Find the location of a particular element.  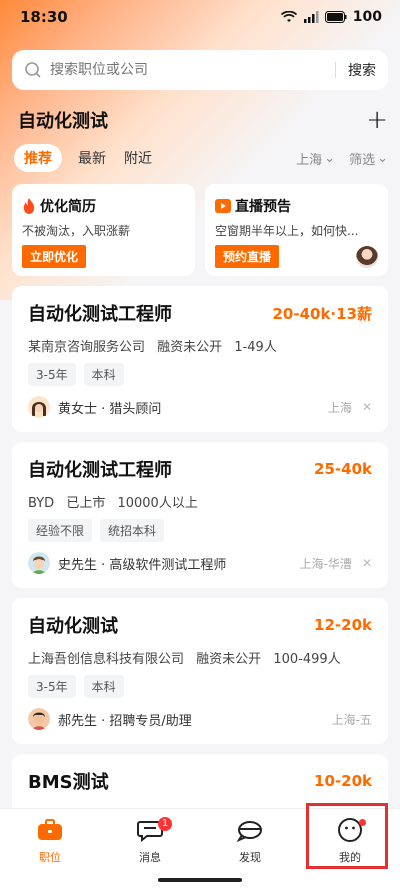

filter-label: 筛选 is located at coordinates (362, 160).